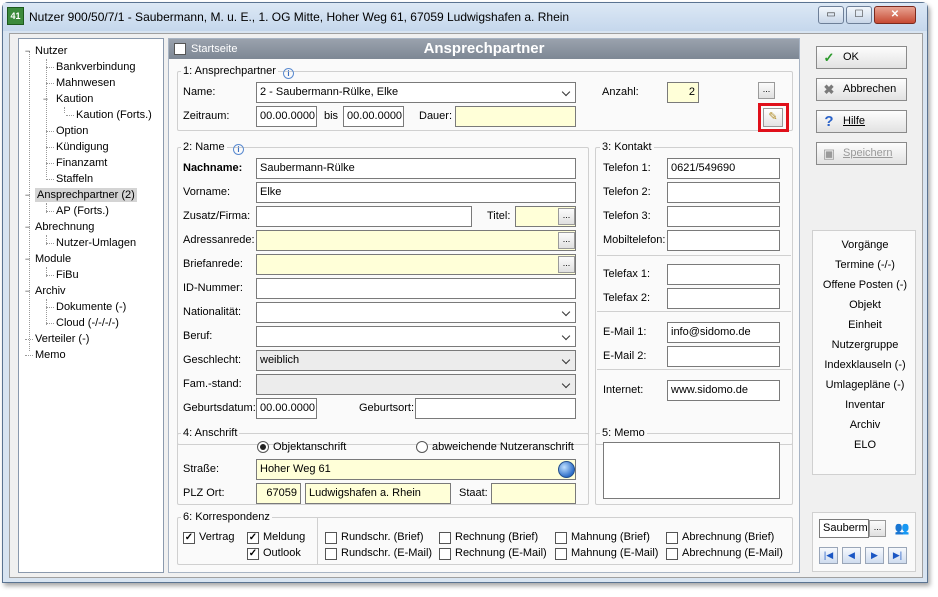 Image resolution: width=938 pixels, height=597 pixels. I want to click on mahnung-email-checkbox, so click(561, 554).